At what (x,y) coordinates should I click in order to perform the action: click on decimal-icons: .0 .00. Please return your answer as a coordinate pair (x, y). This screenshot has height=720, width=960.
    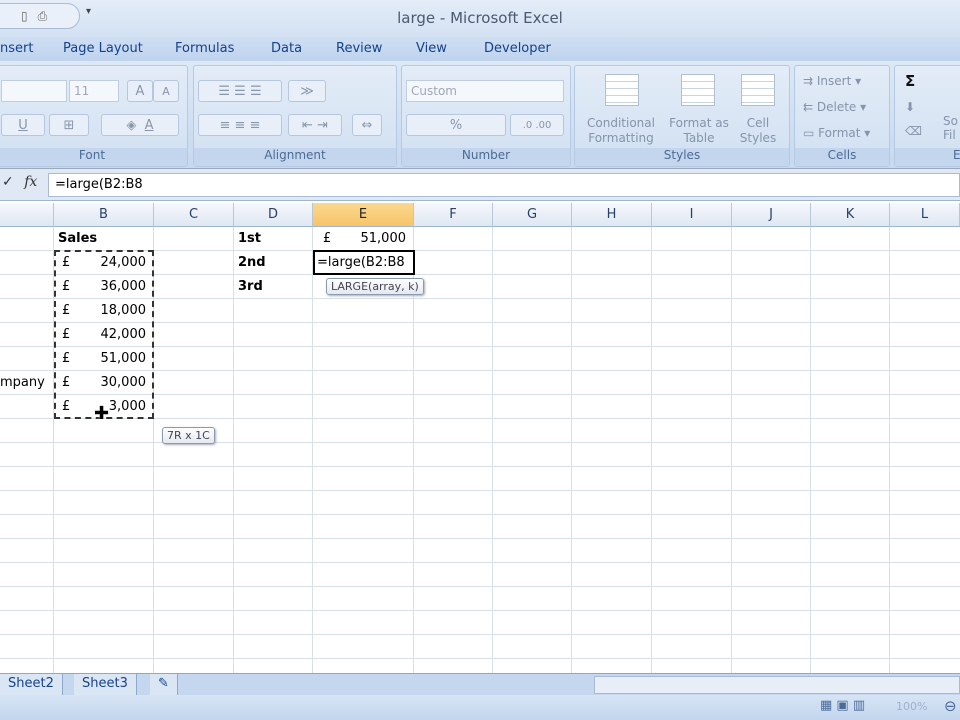
    Looking at the image, I should click on (537, 125).